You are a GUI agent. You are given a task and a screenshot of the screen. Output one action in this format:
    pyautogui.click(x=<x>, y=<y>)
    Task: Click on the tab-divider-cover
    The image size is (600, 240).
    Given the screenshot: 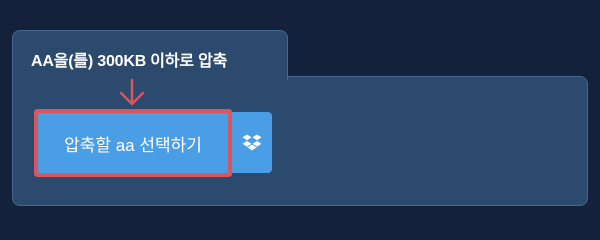 What is the action you would take?
    pyautogui.click(x=150, y=76)
    